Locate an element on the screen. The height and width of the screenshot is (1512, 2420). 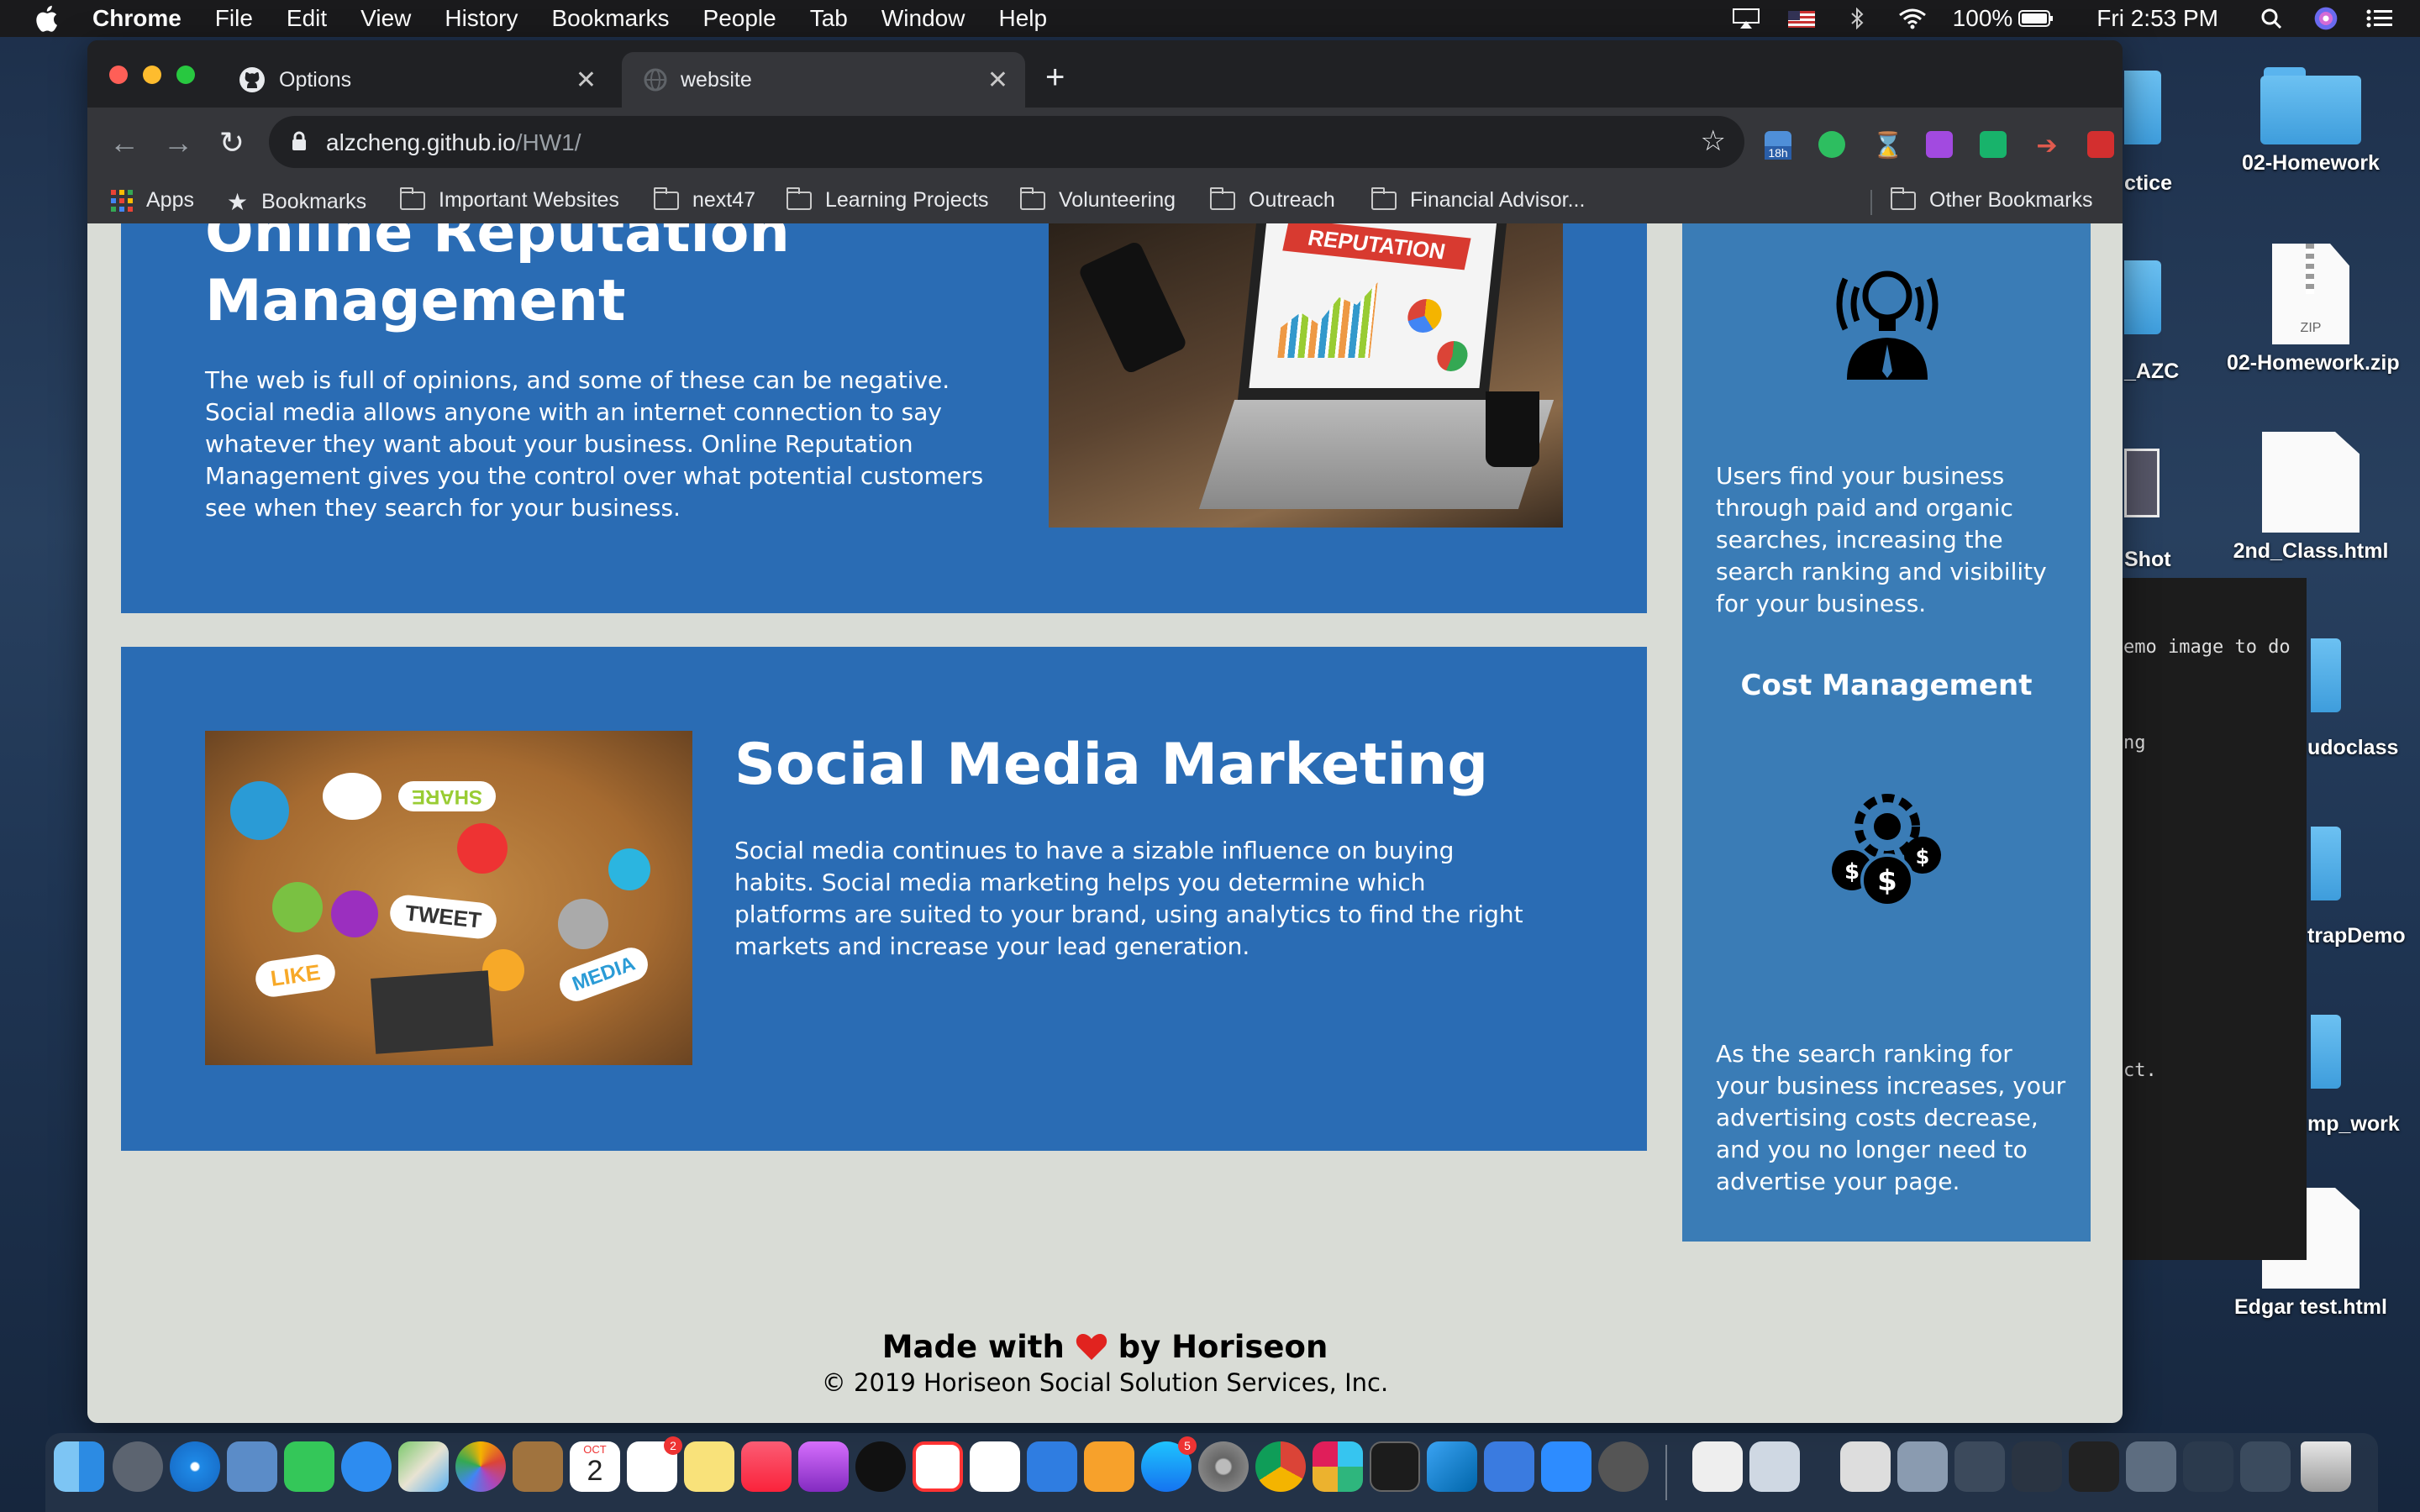
maps-icon is located at coordinates (423, 1466).